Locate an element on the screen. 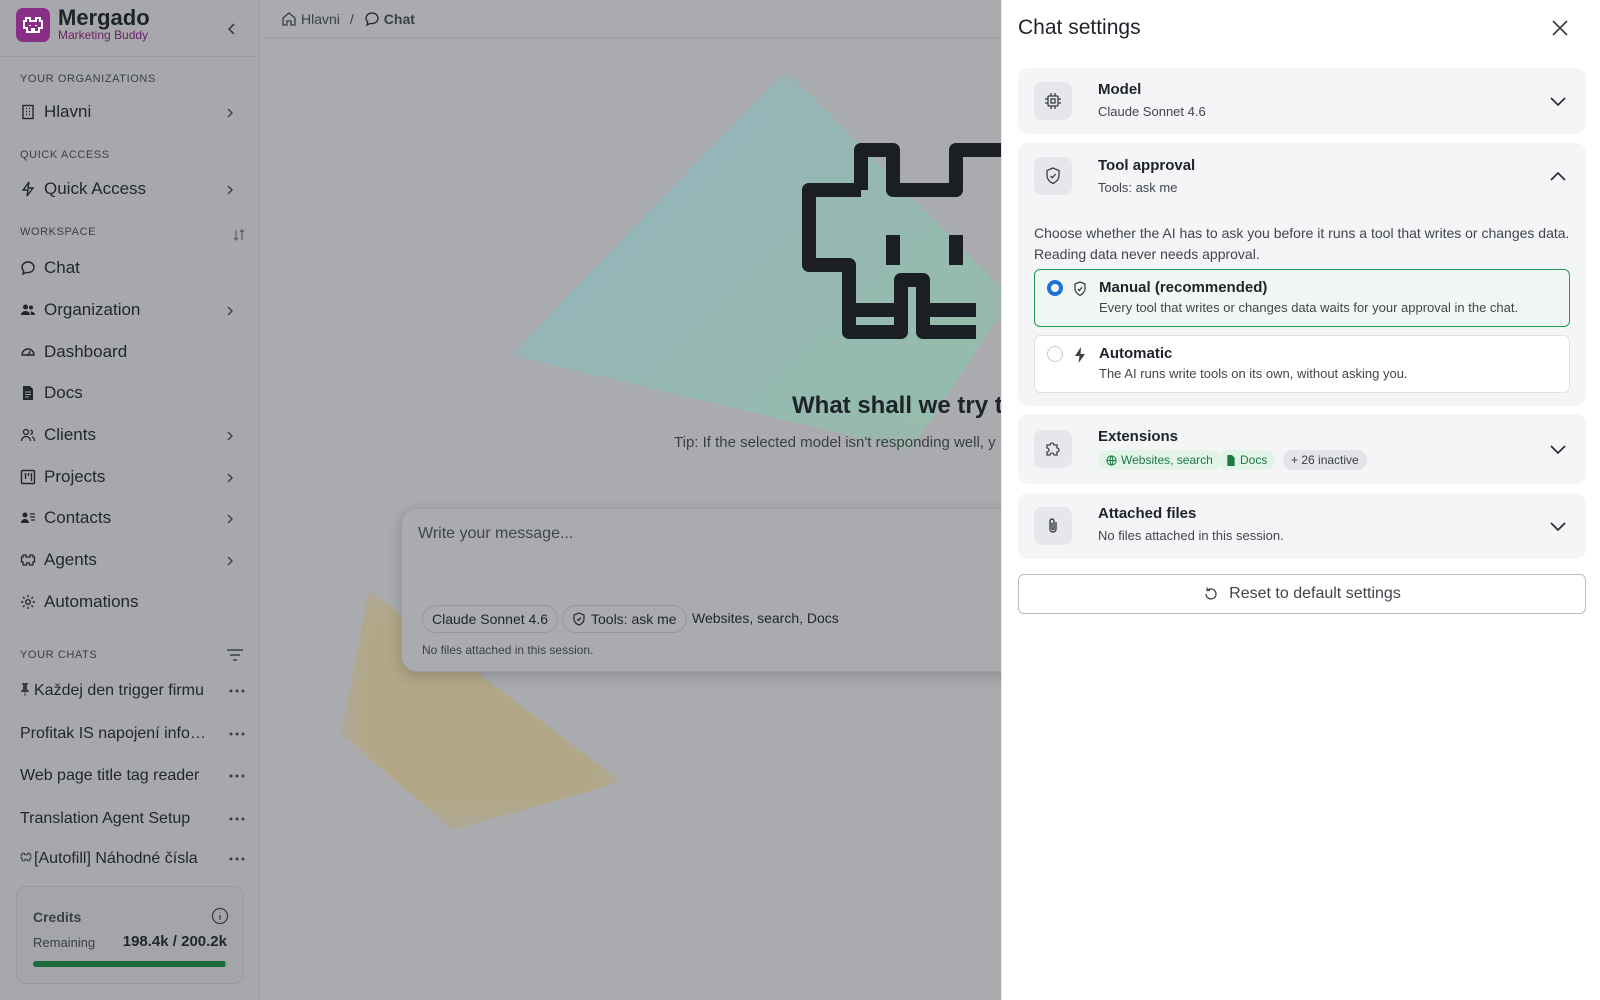  tool-approval-value: Tools: ask me is located at coordinates (1138, 187).